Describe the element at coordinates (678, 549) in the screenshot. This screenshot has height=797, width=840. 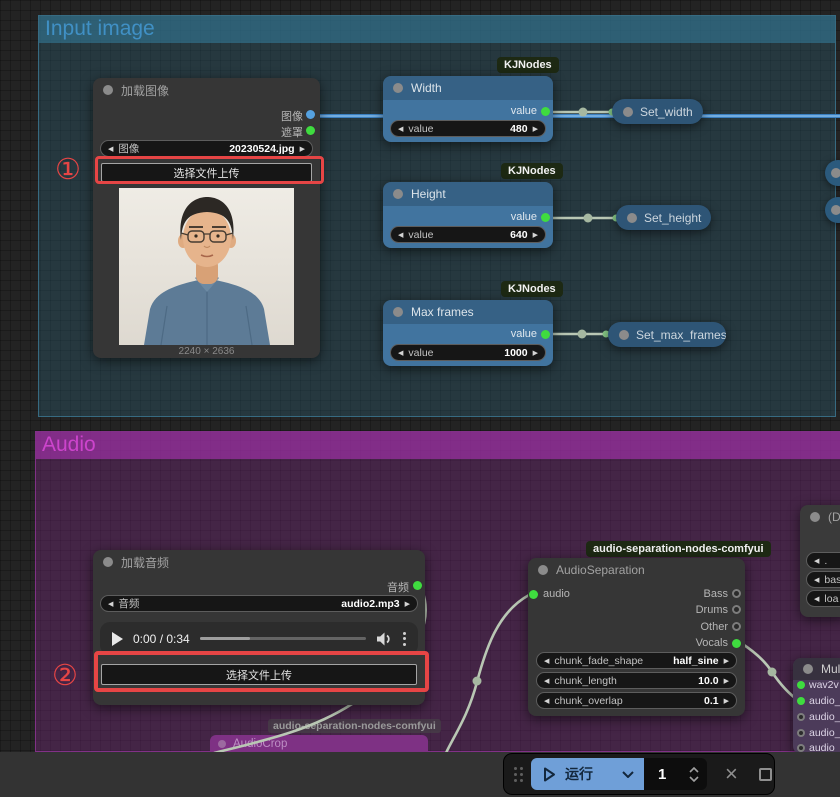
I see `audio-separation-badge: audio-separation-nodes-comfyui` at that location.